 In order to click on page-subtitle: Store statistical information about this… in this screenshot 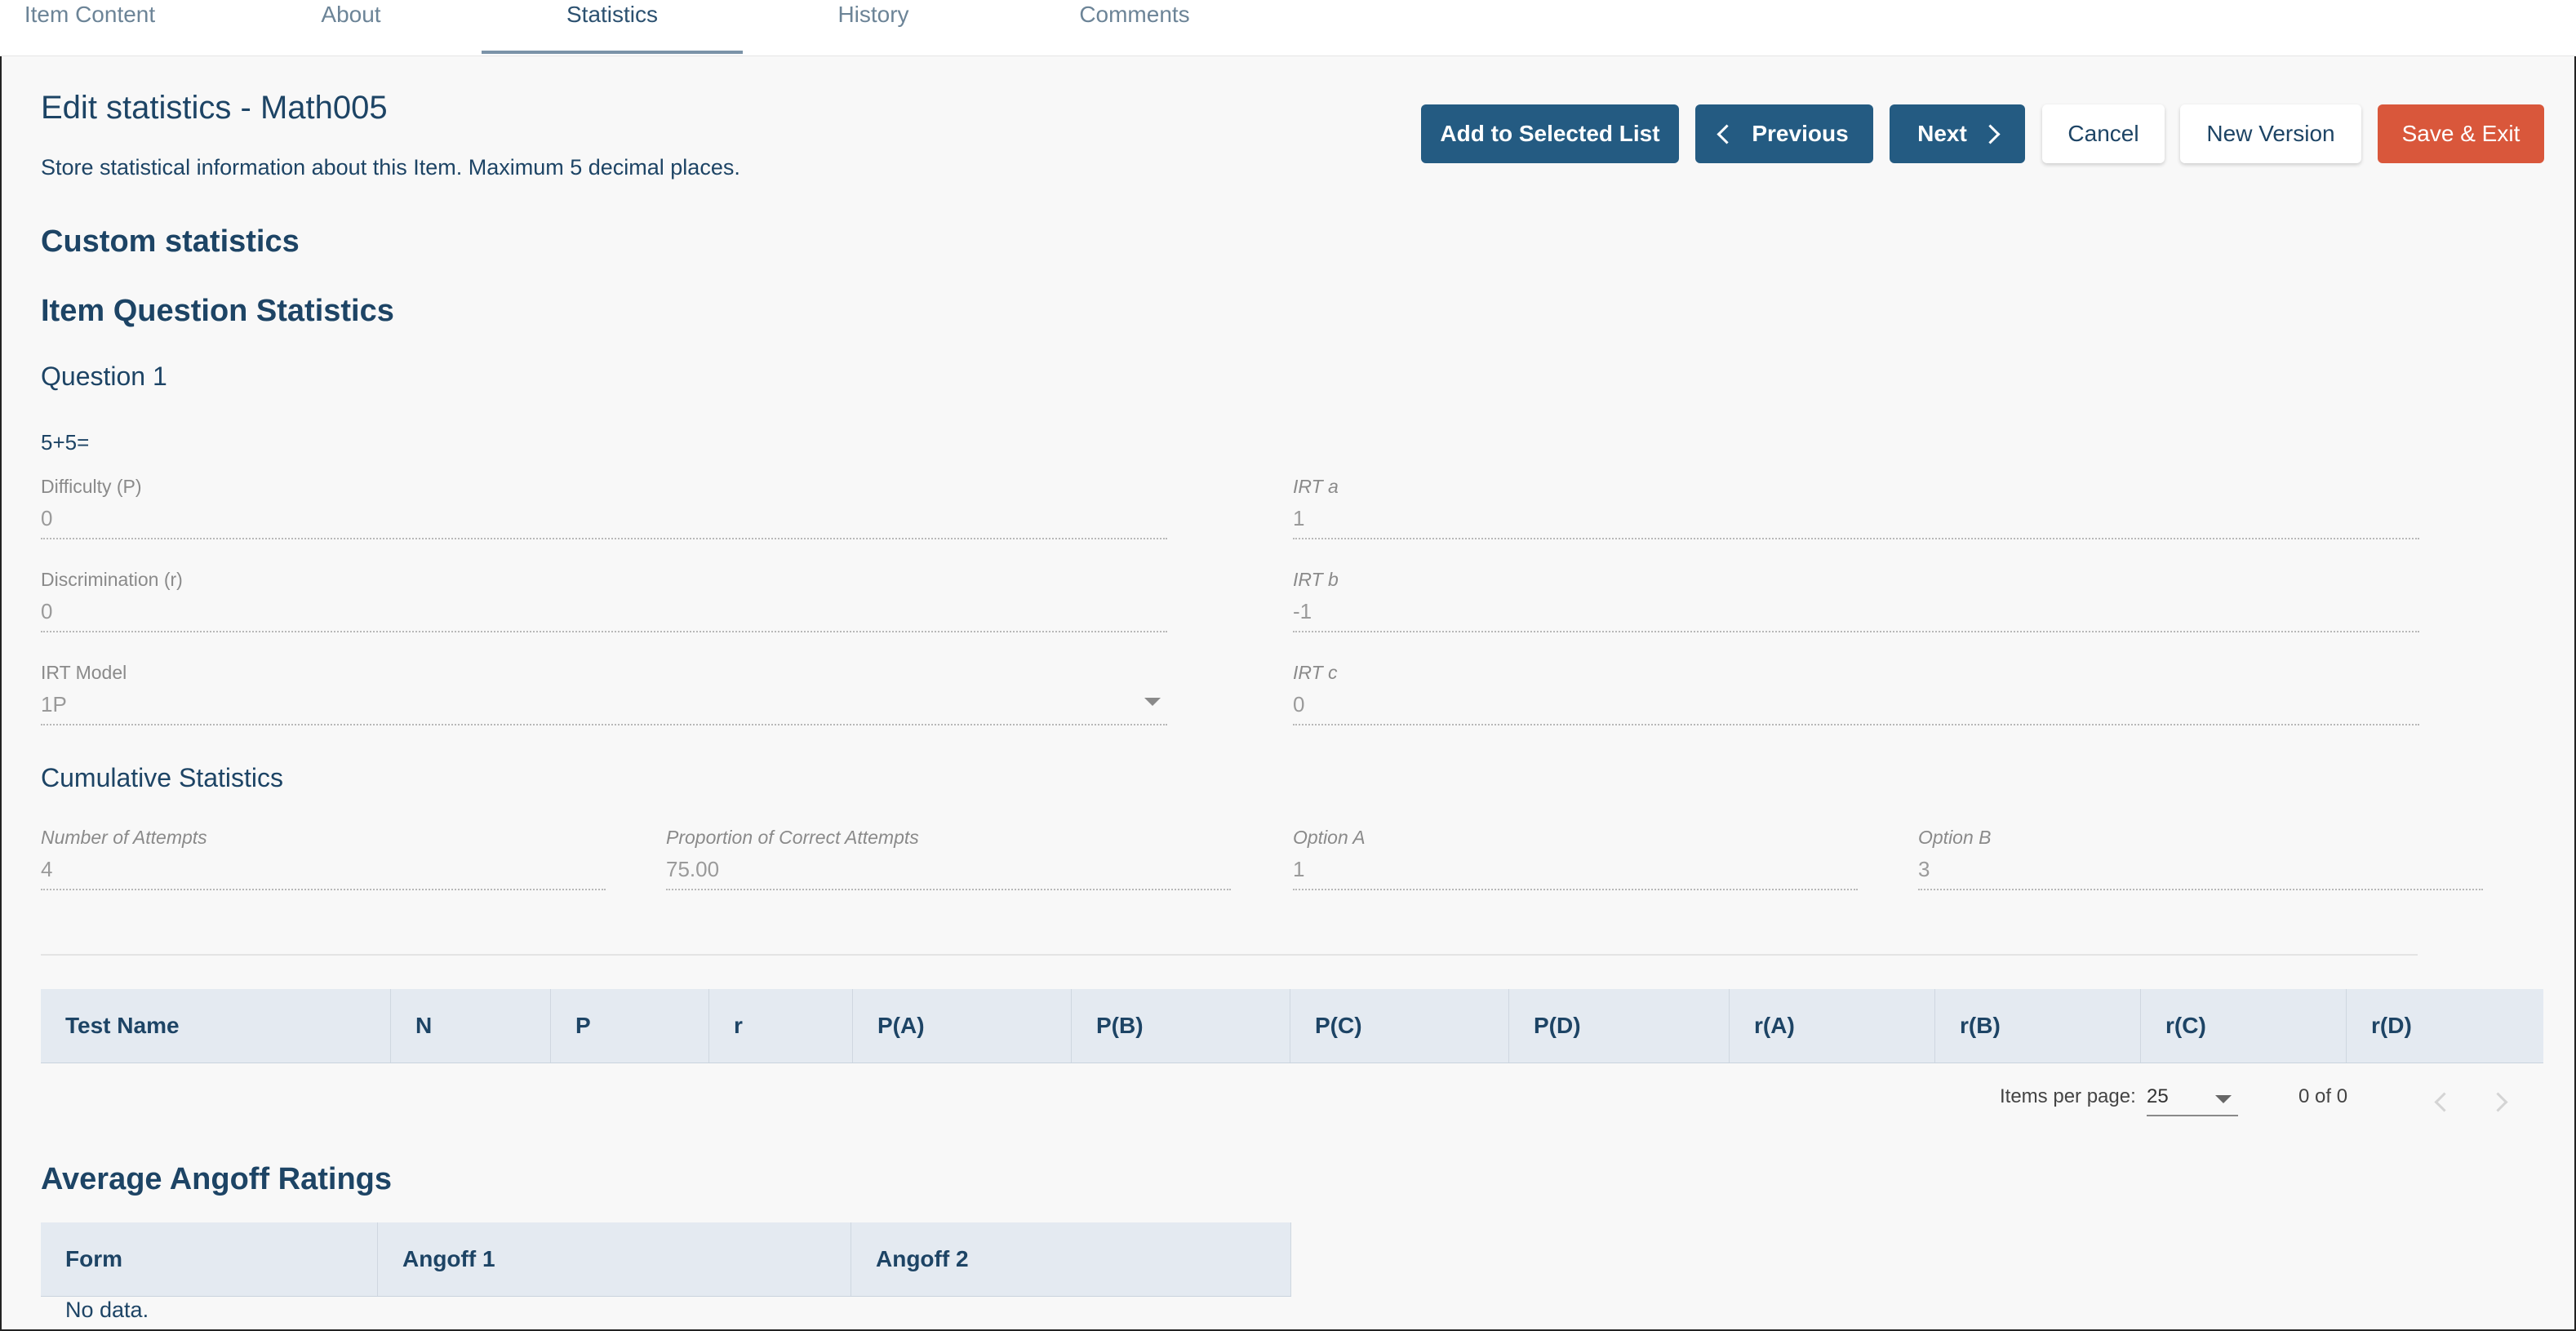, I will do `click(390, 167)`.